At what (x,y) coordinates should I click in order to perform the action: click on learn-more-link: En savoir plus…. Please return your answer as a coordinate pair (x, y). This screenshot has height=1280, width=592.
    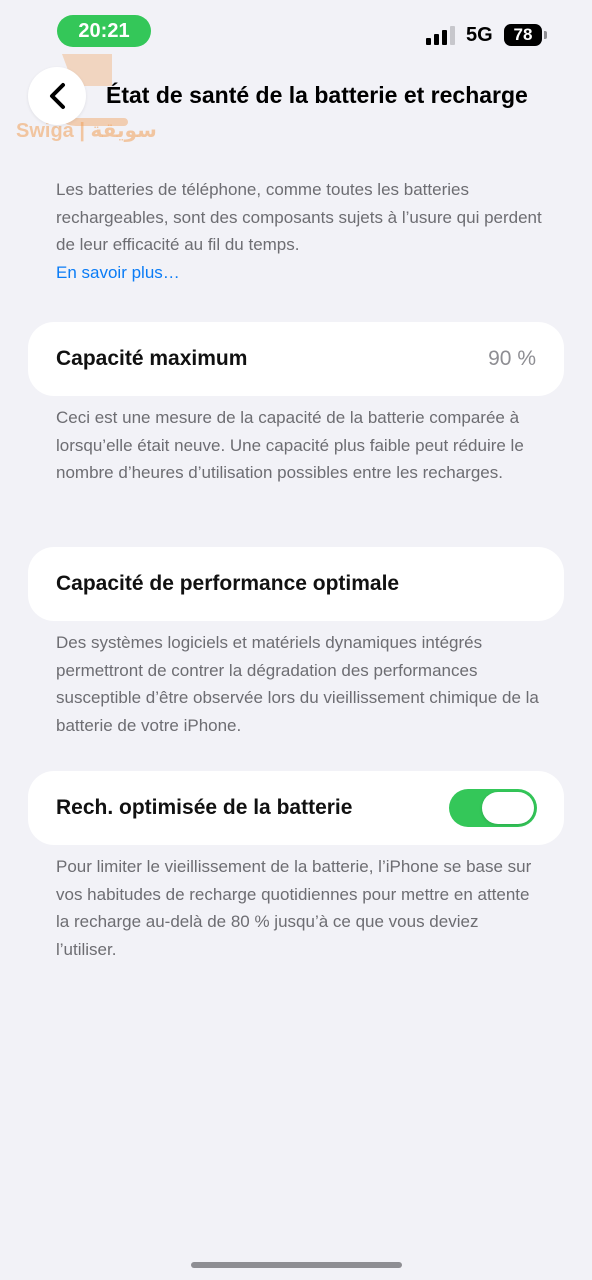
    Looking at the image, I should click on (306, 273).